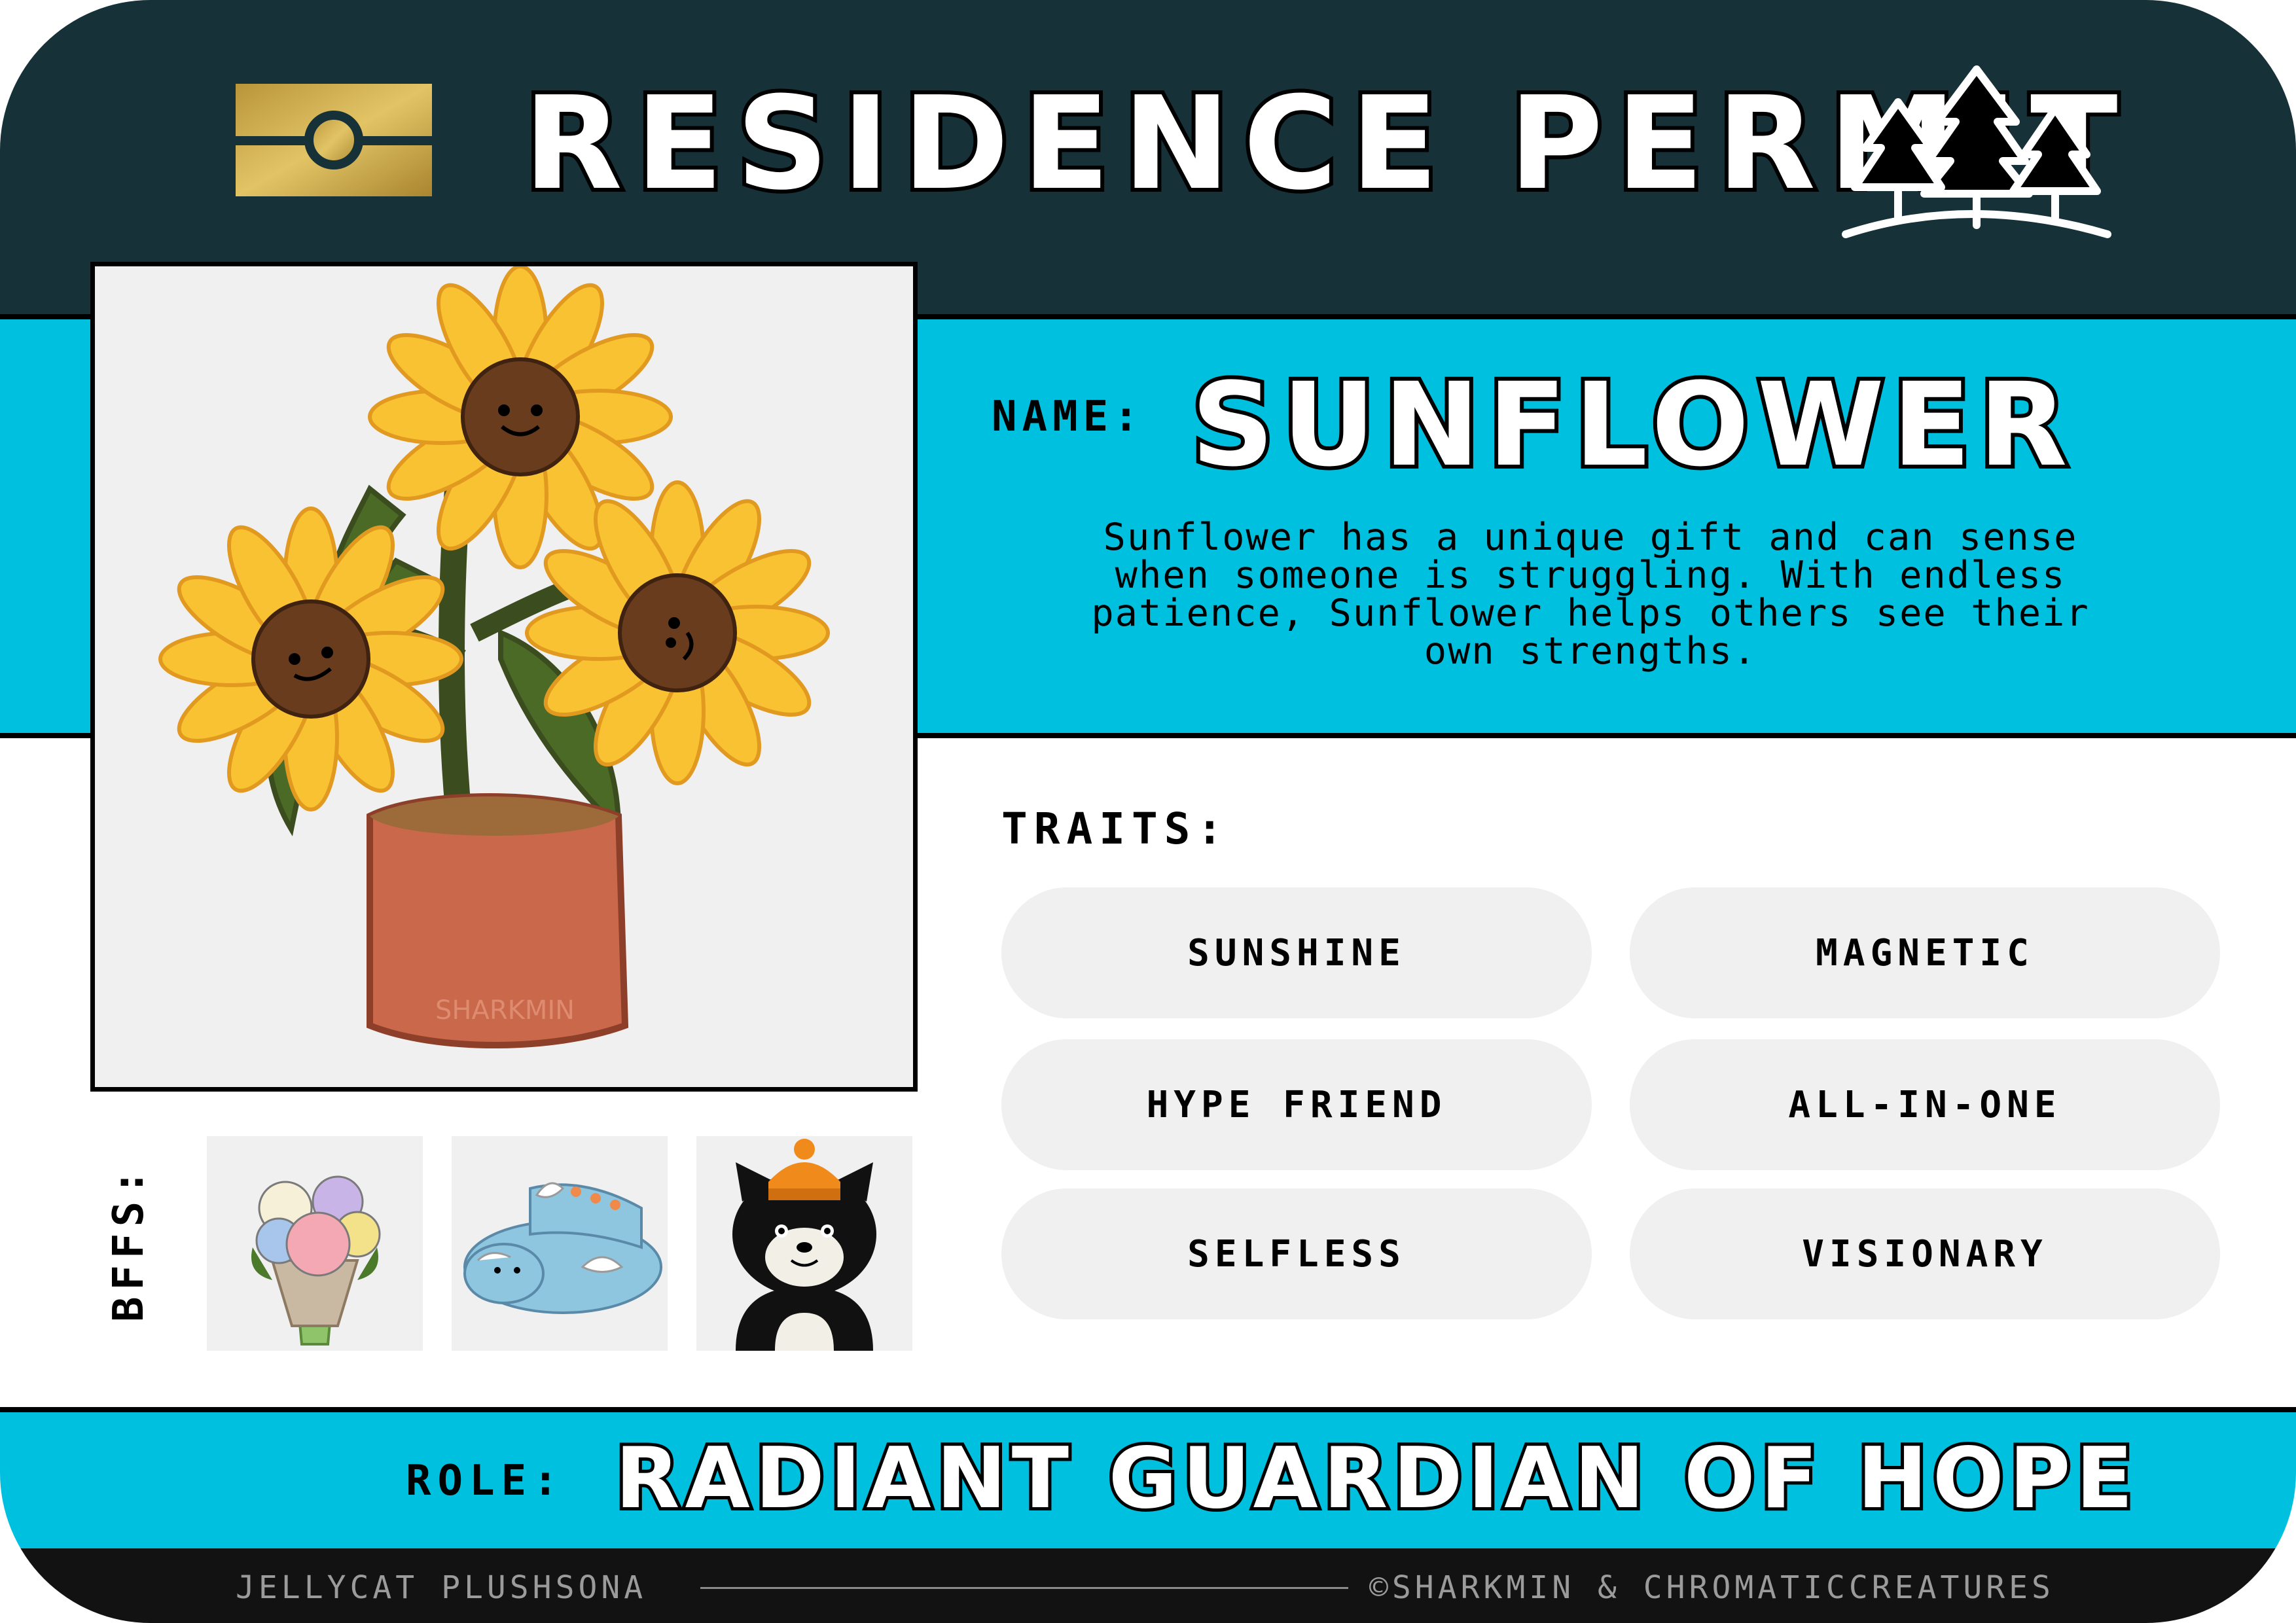 The height and width of the screenshot is (1623, 2296). I want to click on footer-left-text: JELLYCAT PLUSHSONA, so click(441, 1587).